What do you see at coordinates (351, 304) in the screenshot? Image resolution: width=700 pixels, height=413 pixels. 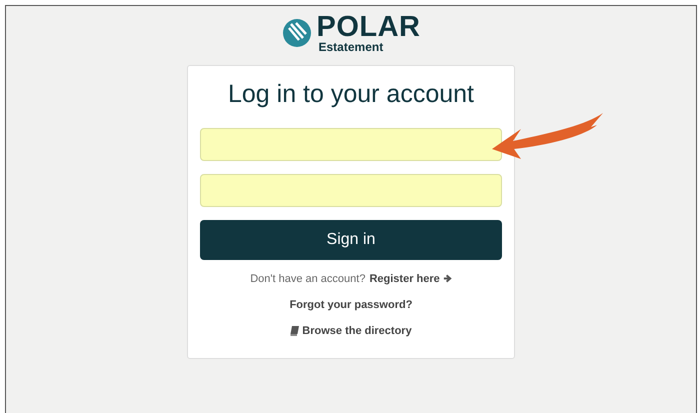 I see `forgot-password-link: Forgot your password?` at bounding box center [351, 304].